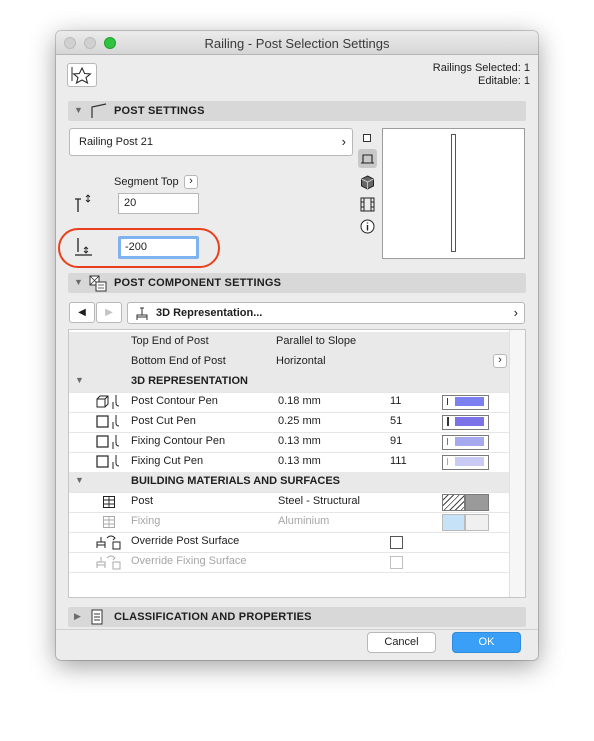  I want to click on pen-number: 111, so click(398, 461).